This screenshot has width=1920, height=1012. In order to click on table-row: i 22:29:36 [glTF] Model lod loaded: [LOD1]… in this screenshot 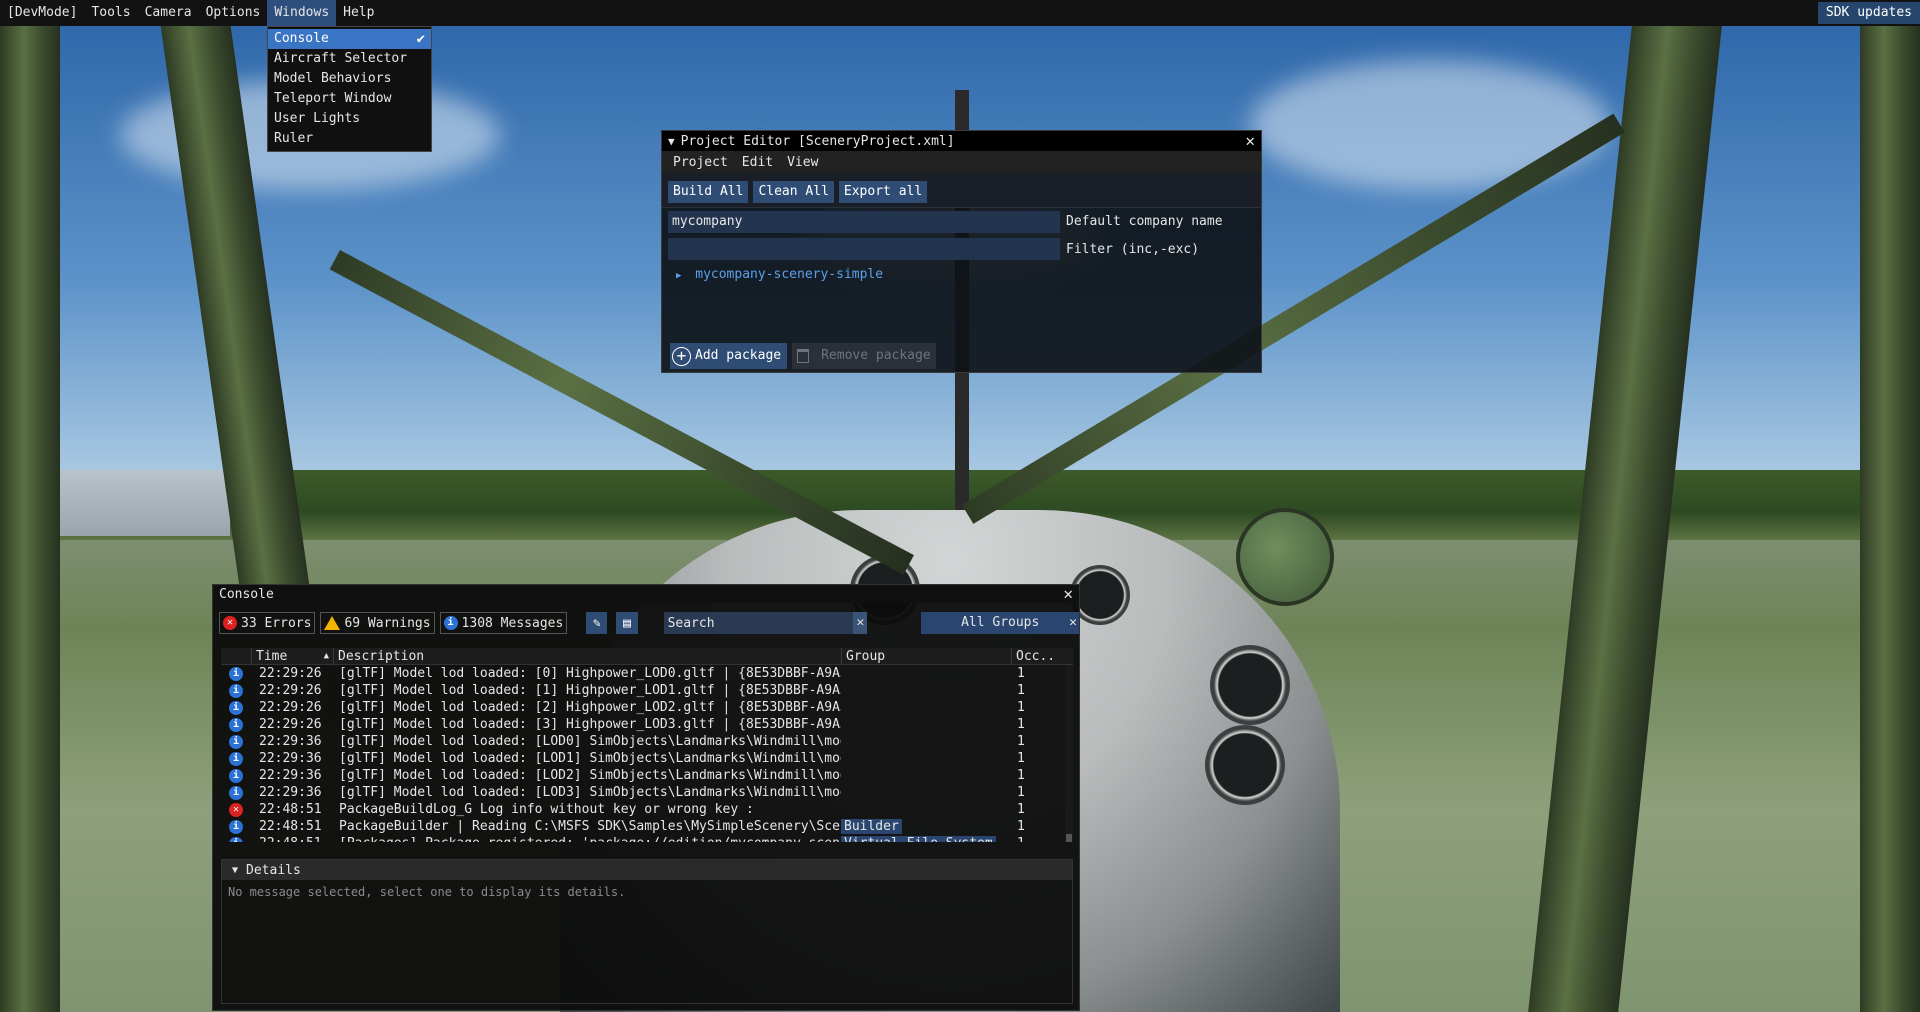, I will do `click(647, 758)`.